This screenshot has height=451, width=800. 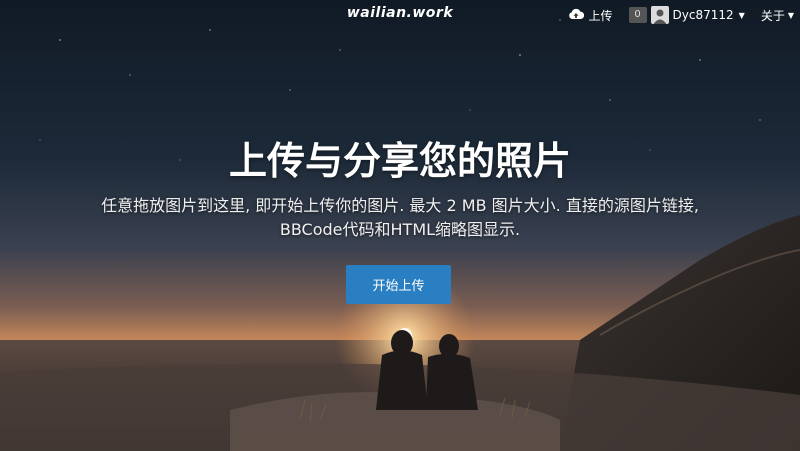 What do you see at coordinates (637, 15) in the screenshot?
I see `notification-count-badge: 0` at bounding box center [637, 15].